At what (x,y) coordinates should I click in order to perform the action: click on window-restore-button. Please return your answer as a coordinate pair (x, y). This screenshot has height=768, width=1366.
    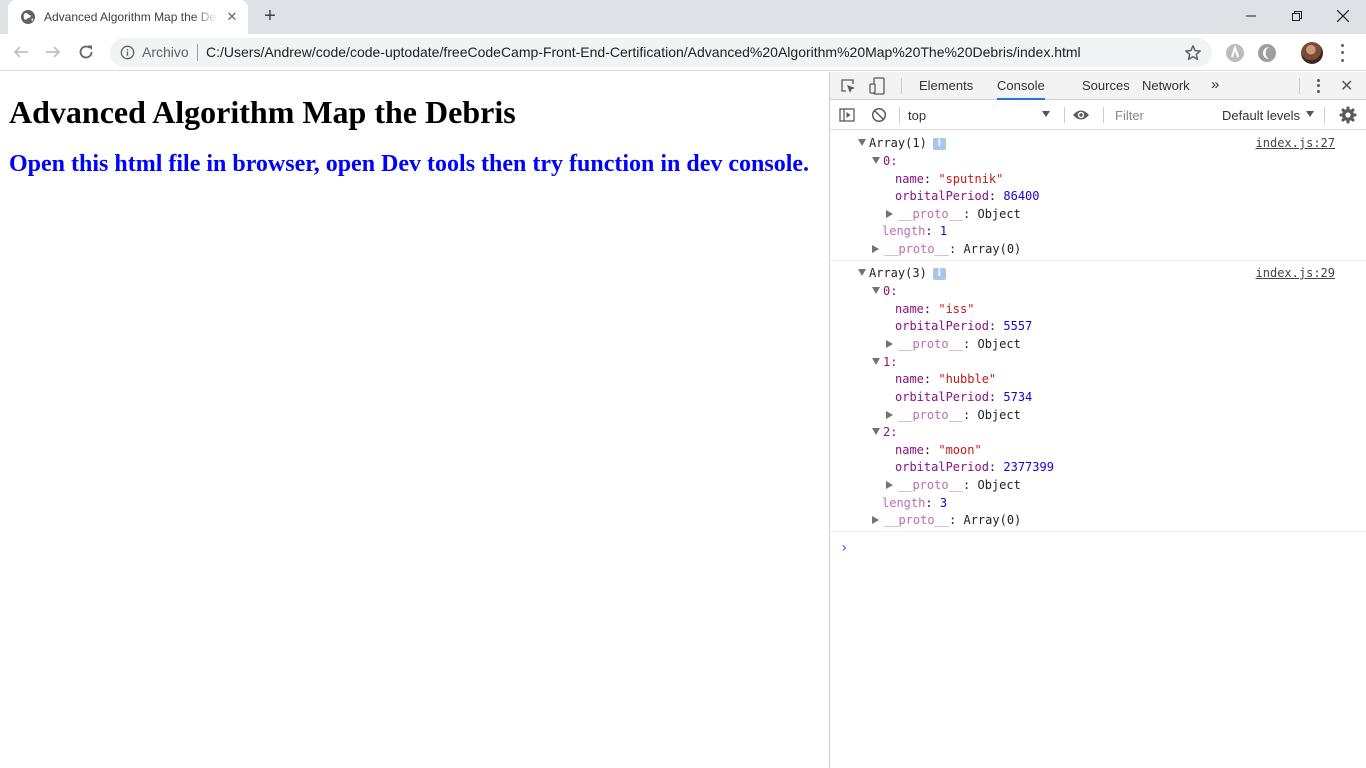
    Looking at the image, I should click on (1297, 16).